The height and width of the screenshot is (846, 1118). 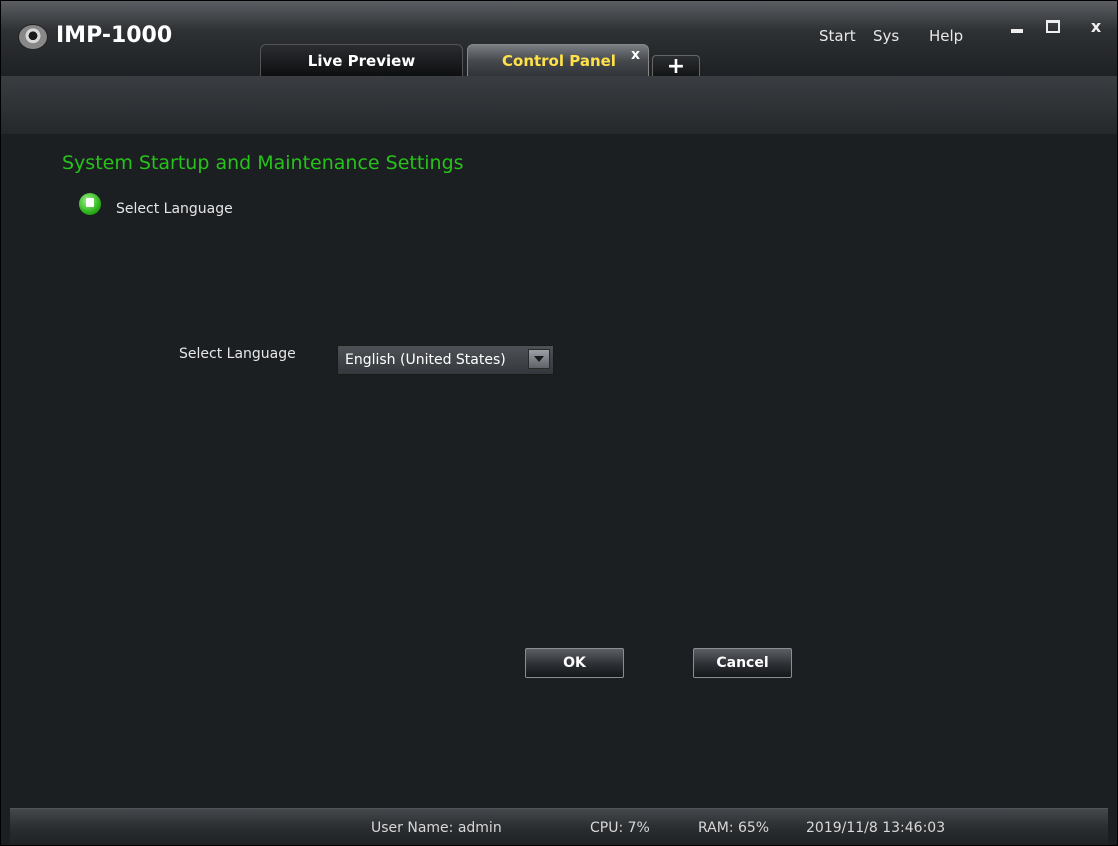 I want to click on cancel-button: Cancel, so click(x=742, y=663).